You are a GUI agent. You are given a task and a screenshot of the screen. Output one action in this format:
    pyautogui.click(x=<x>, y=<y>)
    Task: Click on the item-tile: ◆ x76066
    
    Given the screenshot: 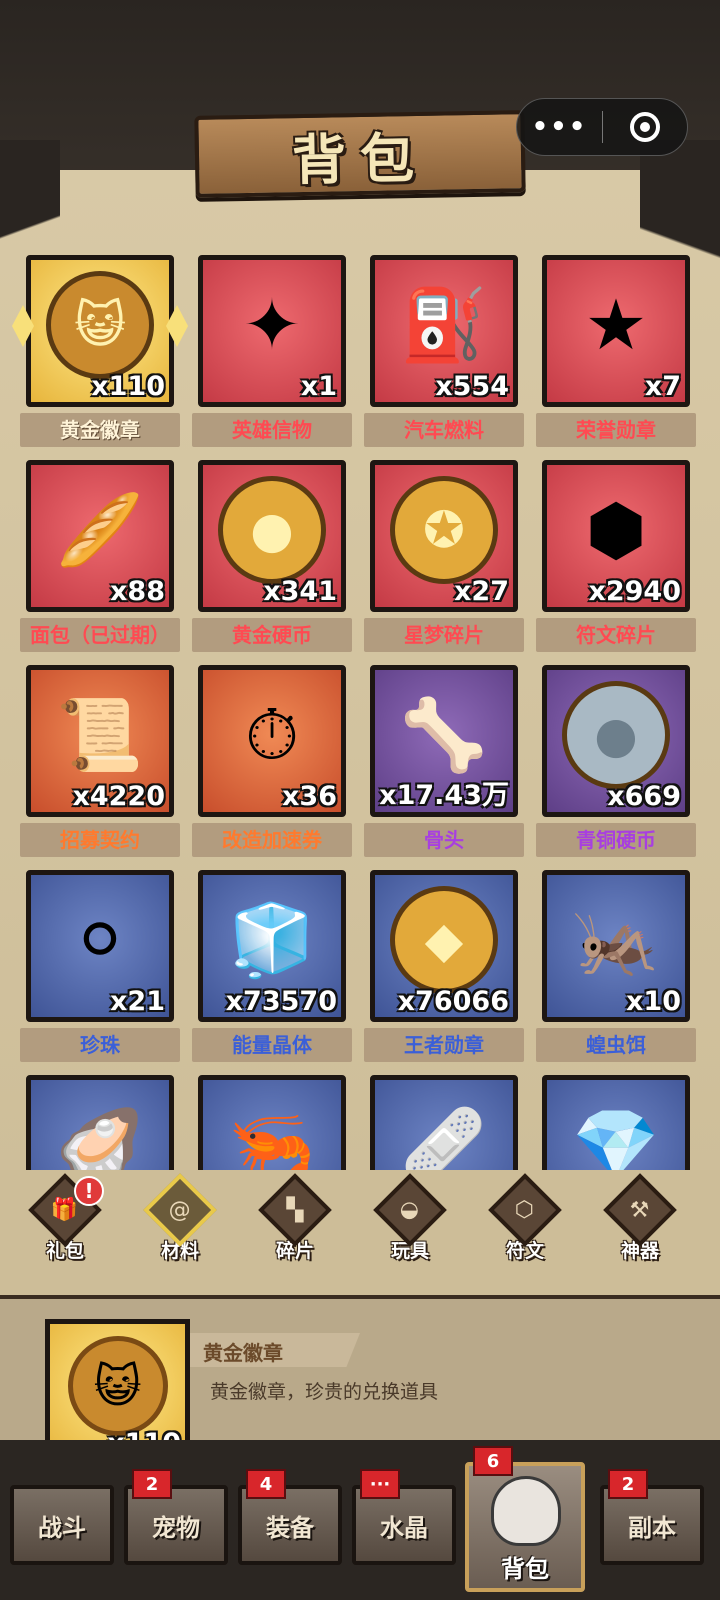 What is the action you would take?
    pyautogui.click(x=444, y=946)
    